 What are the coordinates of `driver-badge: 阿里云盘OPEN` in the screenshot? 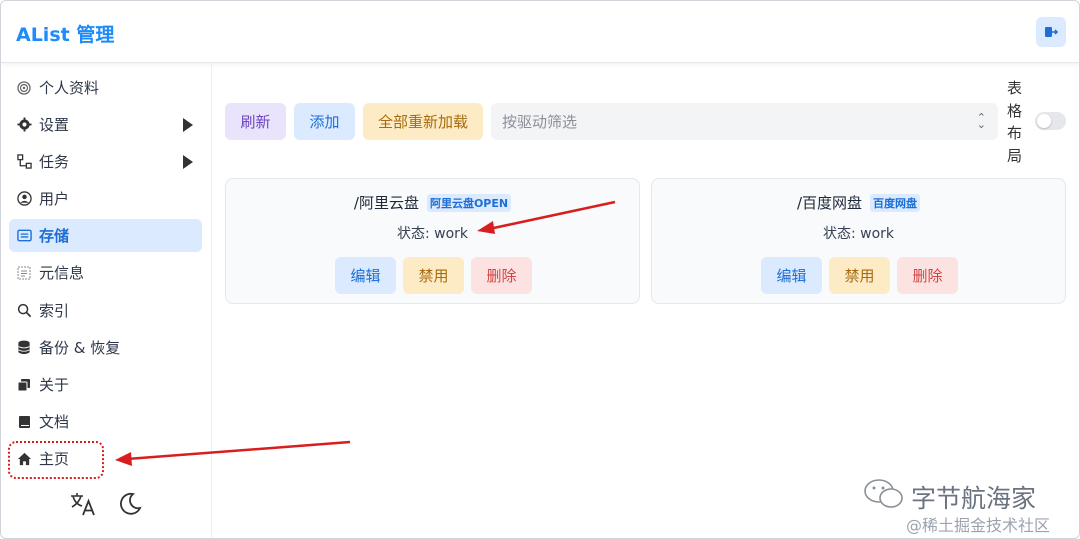 It's located at (469, 202).